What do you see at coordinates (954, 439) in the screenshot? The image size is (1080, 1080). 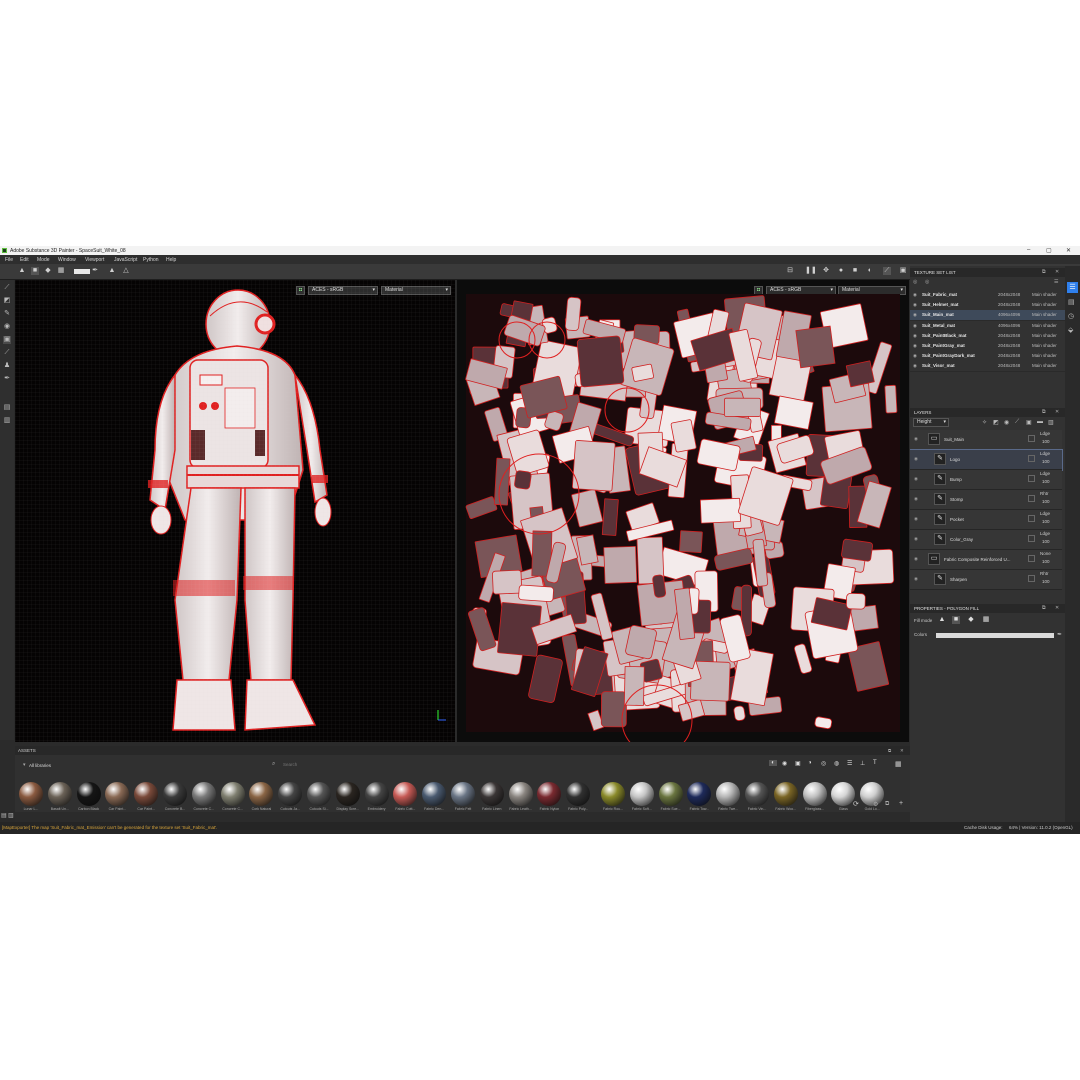 I see `layer-name: Suit_Main` at bounding box center [954, 439].